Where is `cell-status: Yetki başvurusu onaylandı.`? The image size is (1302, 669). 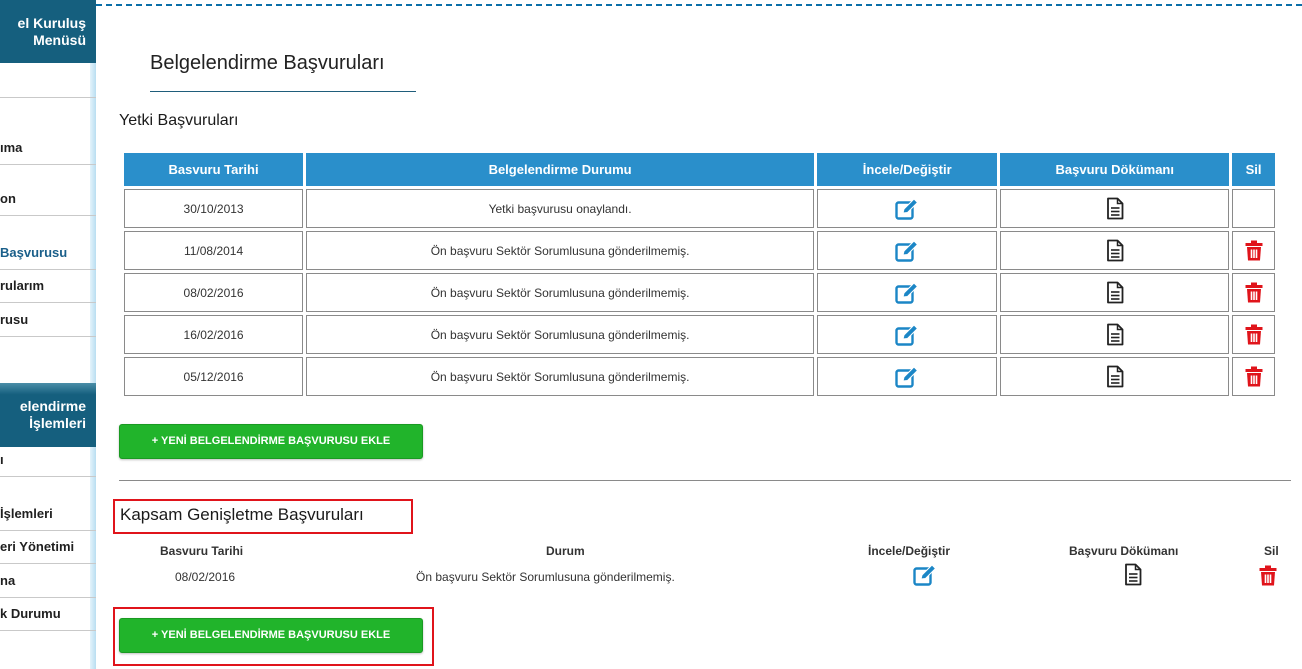 cell-status: Yetki başvurusu onaylandı. is located at coordinates (560, 208).